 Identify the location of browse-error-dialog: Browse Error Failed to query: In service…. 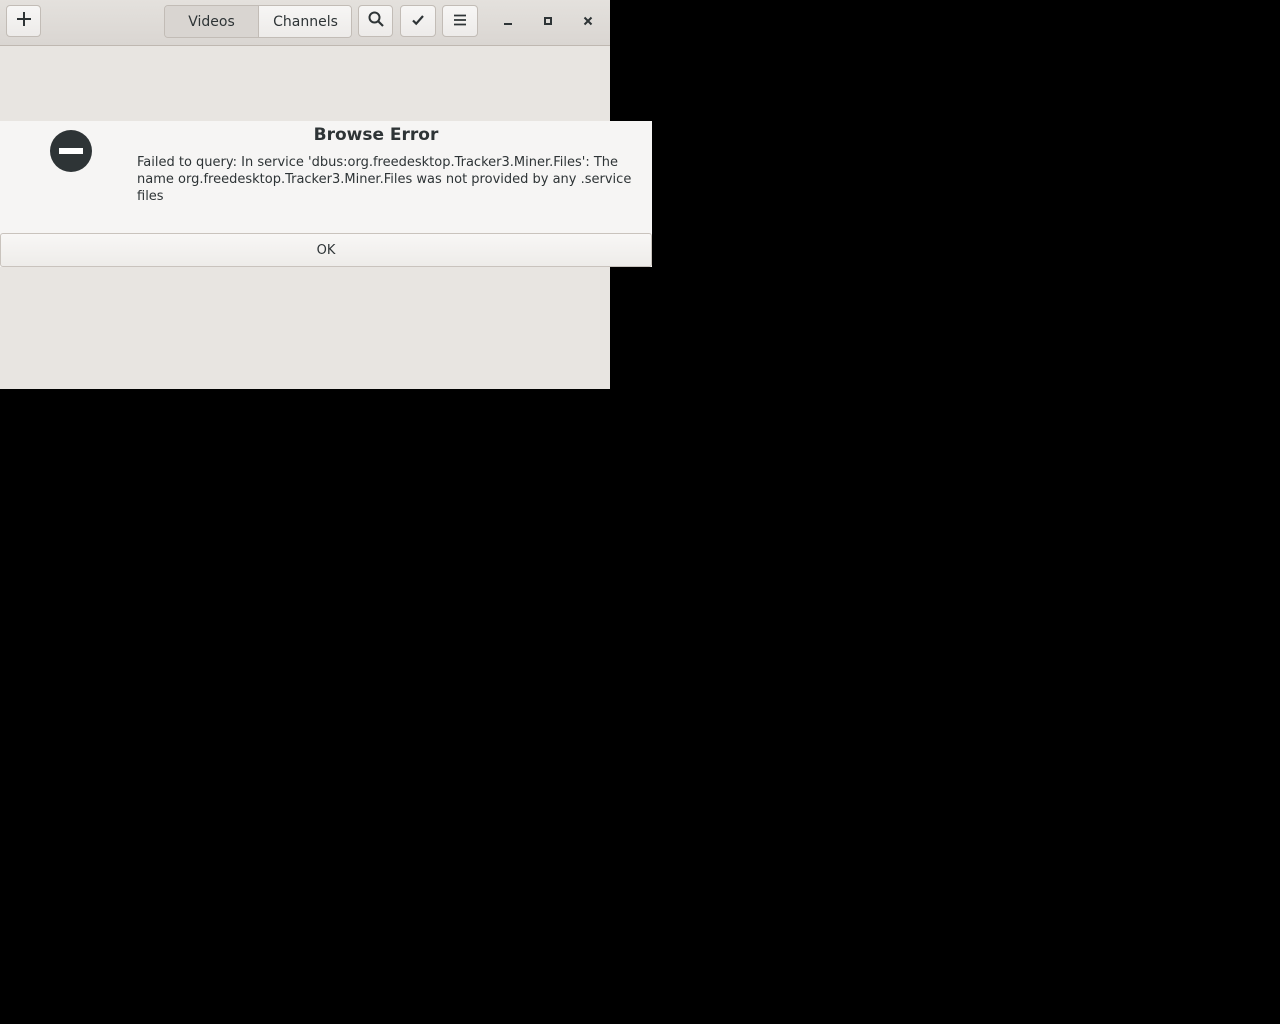
(326, 194).